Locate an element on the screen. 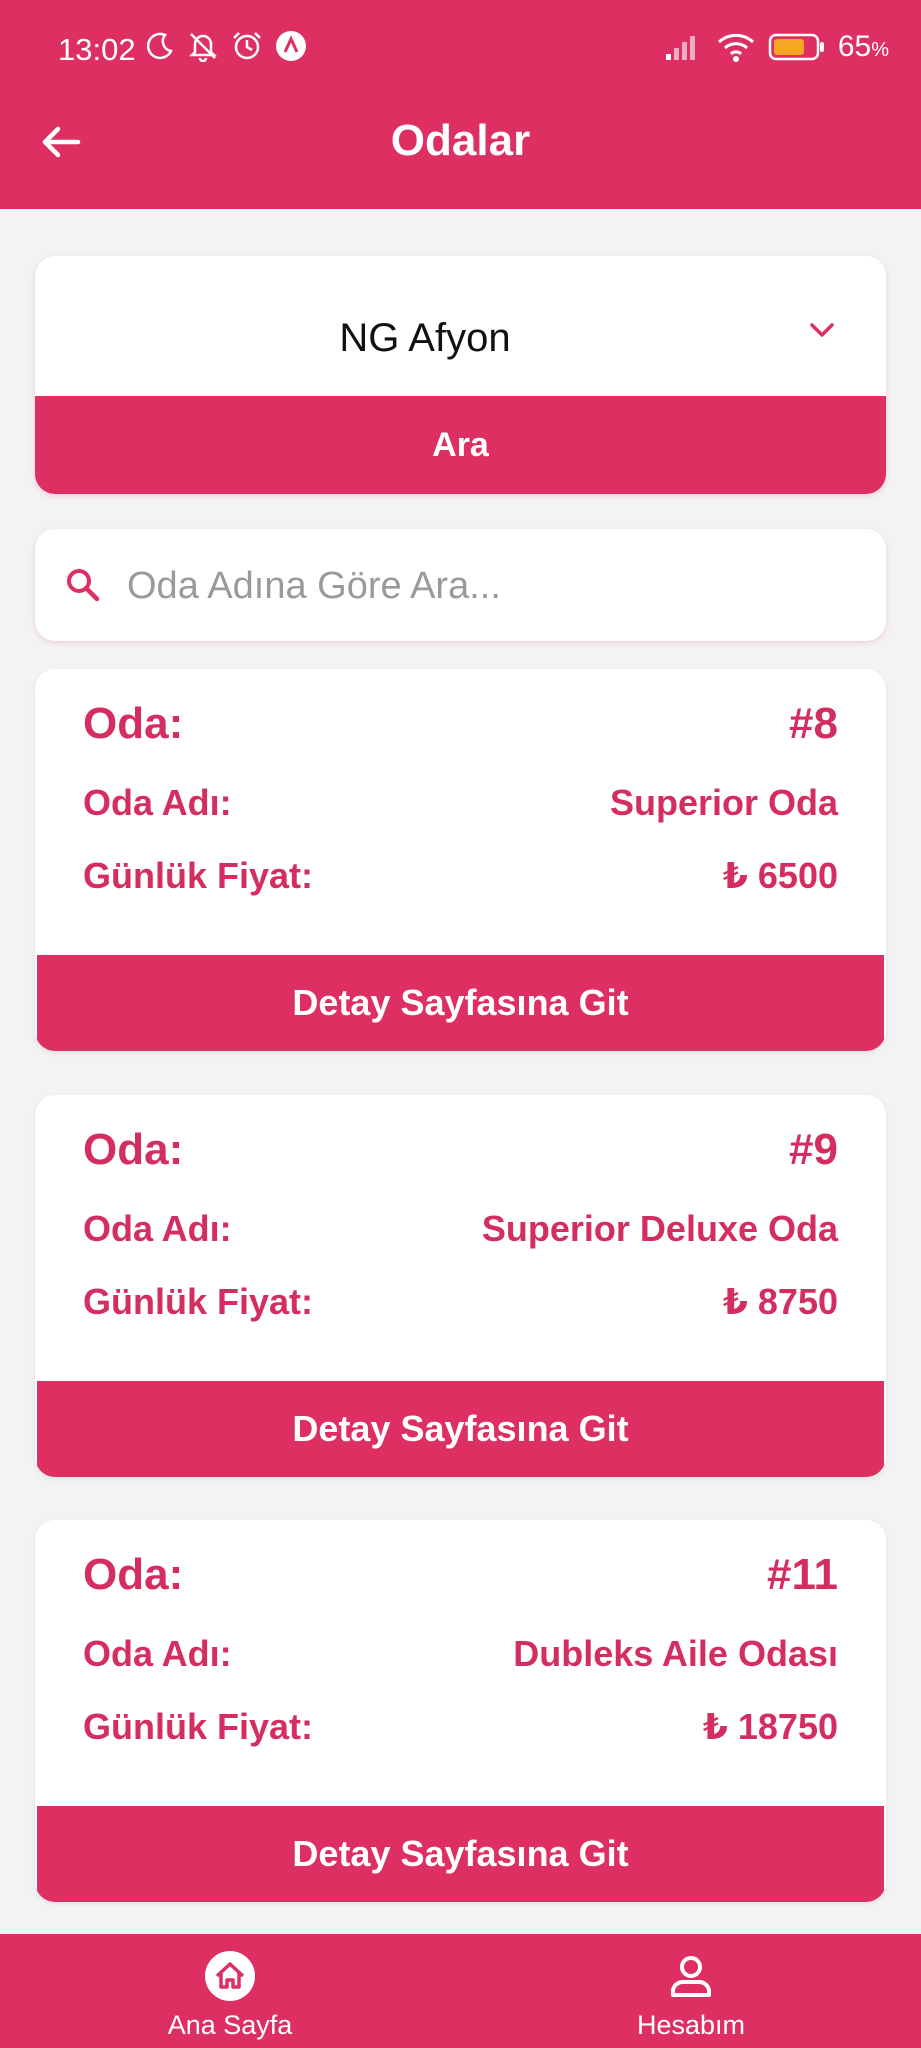  battery-level: 65% is located at coordinates (863, 46).